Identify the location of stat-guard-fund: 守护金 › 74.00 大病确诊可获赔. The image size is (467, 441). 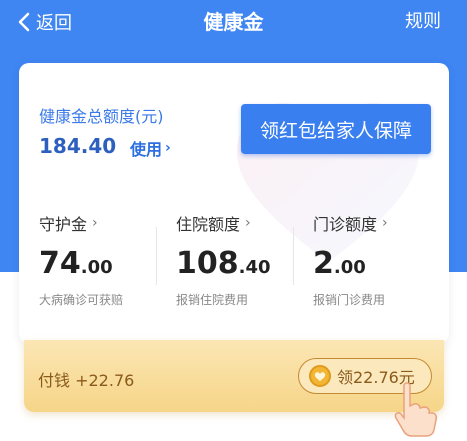
(104, 261).